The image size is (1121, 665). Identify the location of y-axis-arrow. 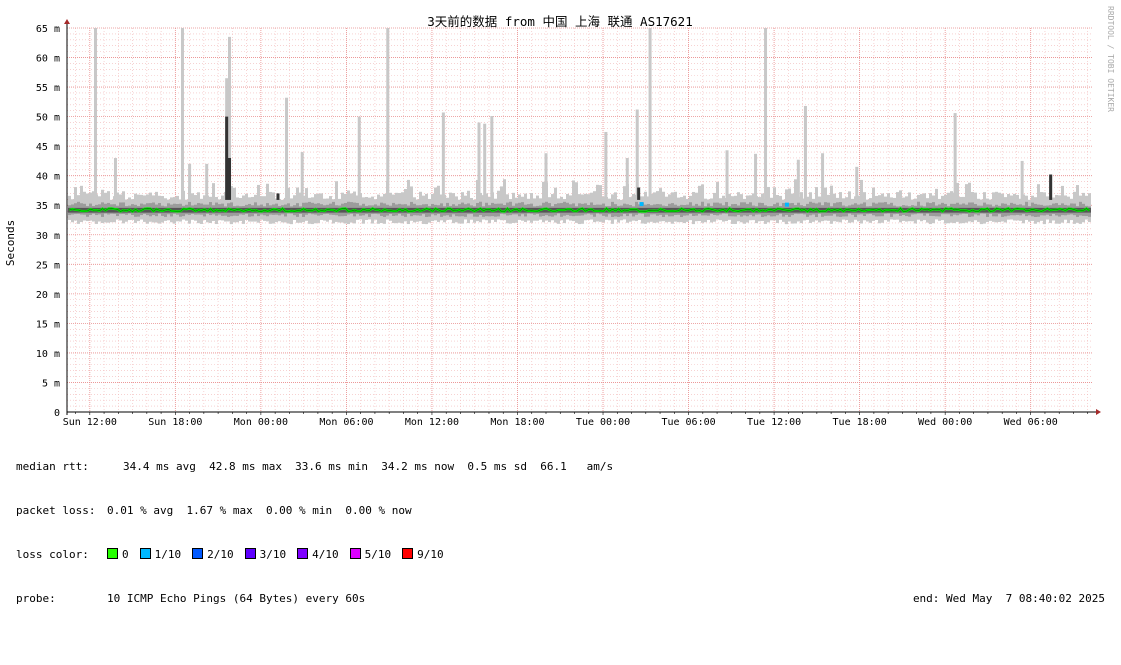
(67, 21).